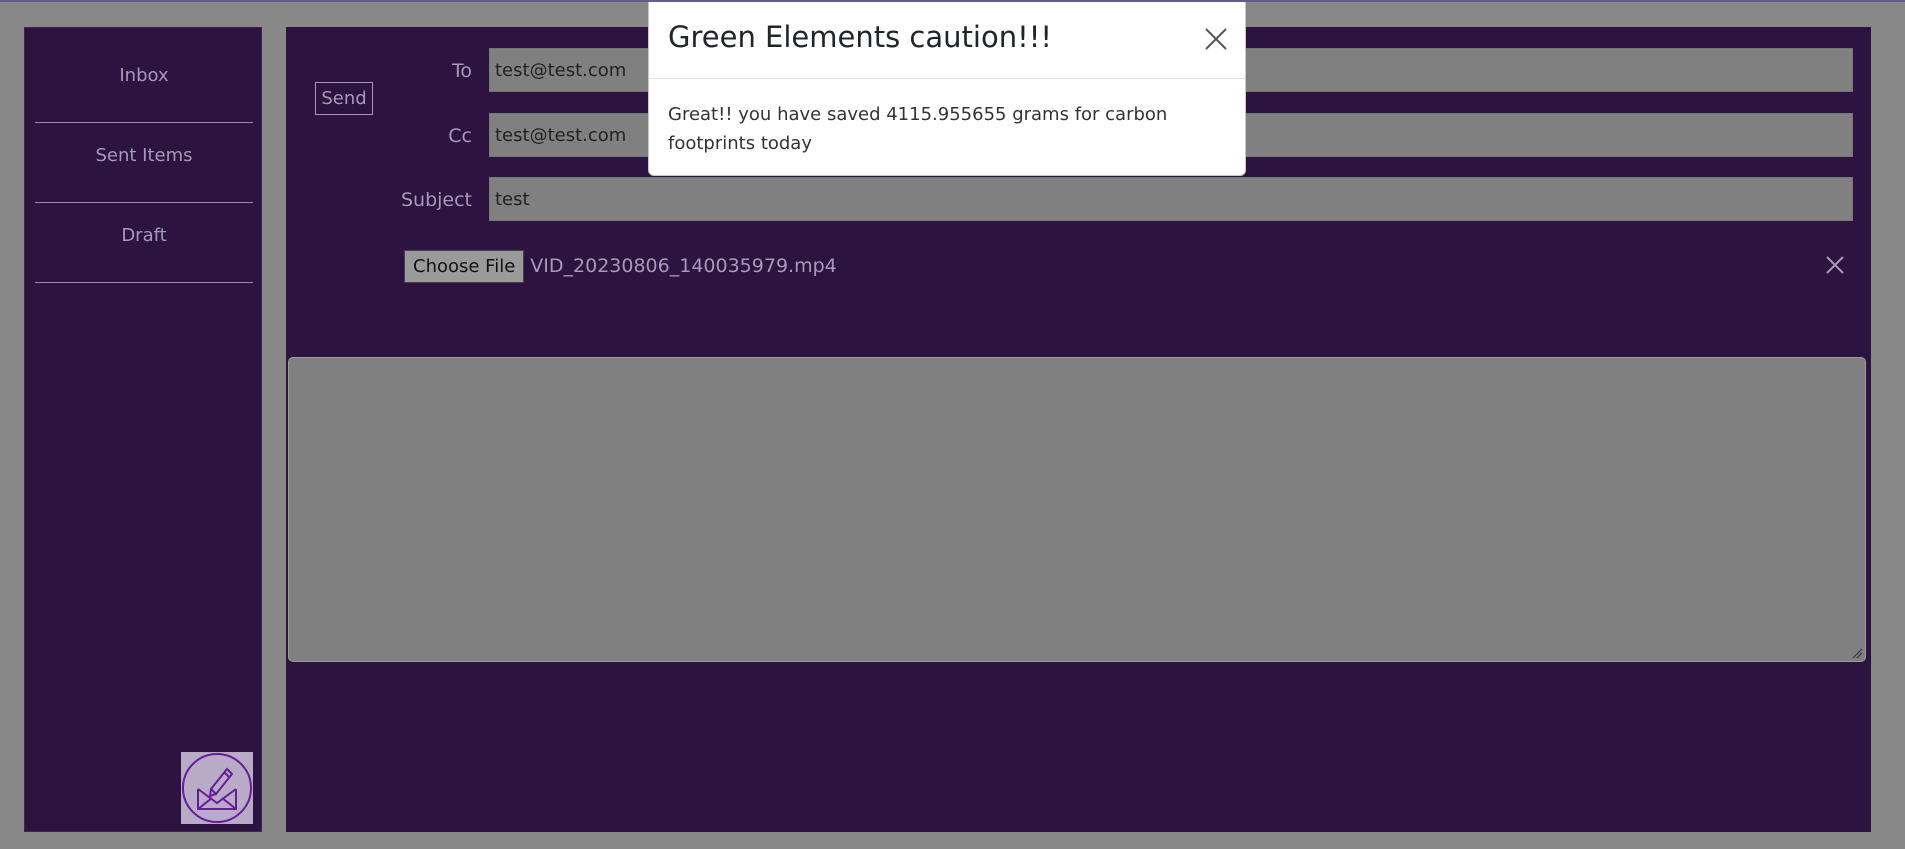 This screenshot has width=1905, height=849. I want to click on sidebar-item-label: Sent Items, so click(144, 155).